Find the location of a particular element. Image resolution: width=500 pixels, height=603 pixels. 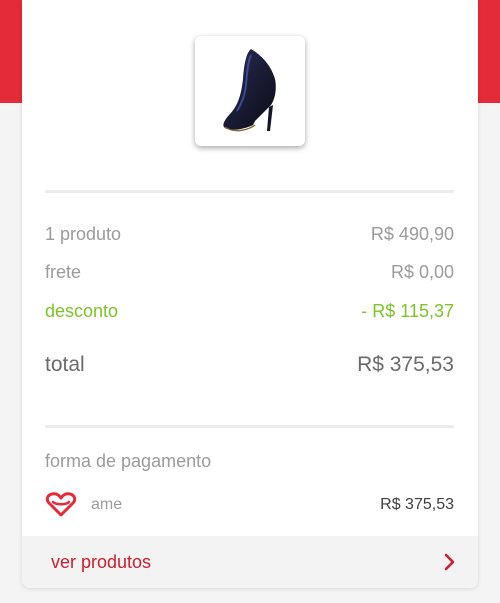

items-value: R$ 490,90 is located at coordinates (412, 234).